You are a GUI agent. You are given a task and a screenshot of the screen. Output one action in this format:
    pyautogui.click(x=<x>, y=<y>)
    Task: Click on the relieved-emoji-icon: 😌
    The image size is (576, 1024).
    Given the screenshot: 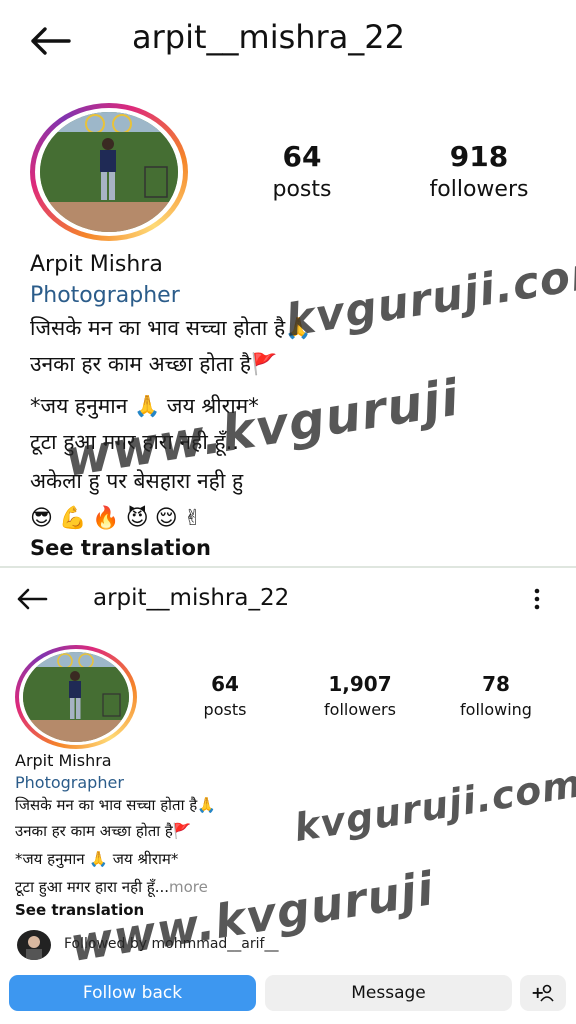 What is the action you would take?
    pyautogui.click(x=166, y=518)
    